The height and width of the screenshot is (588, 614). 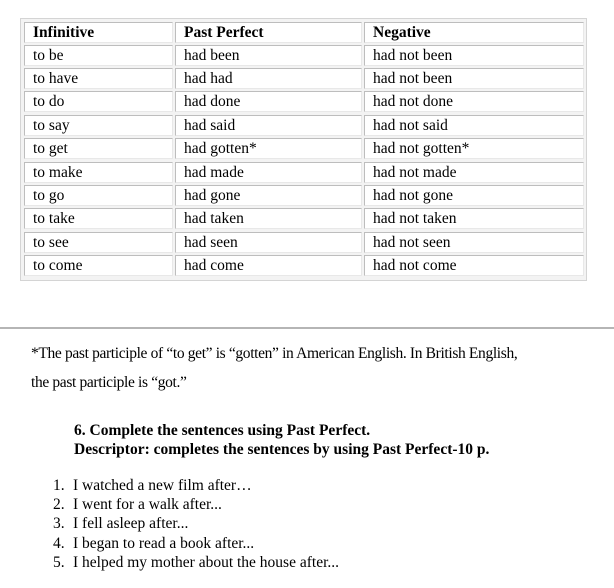 What do you see at coordinates (59, 485) in the screenshot?
I see `list-item-number: 1.` at bounding box center [59, 485].